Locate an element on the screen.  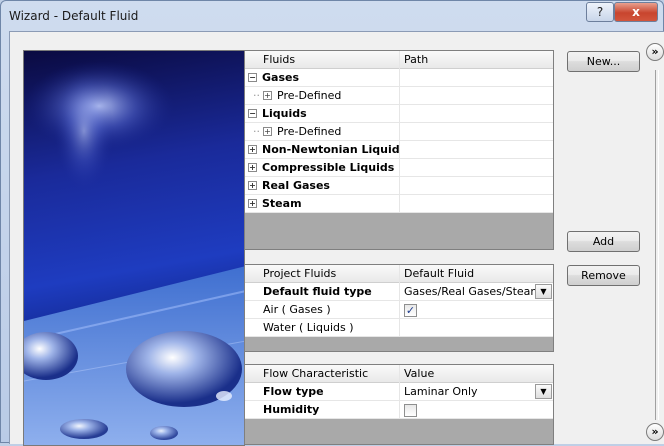
default-fluid-type-select: Gases/Real Gases/Steam ▼ is located at coordinates (476, 292).